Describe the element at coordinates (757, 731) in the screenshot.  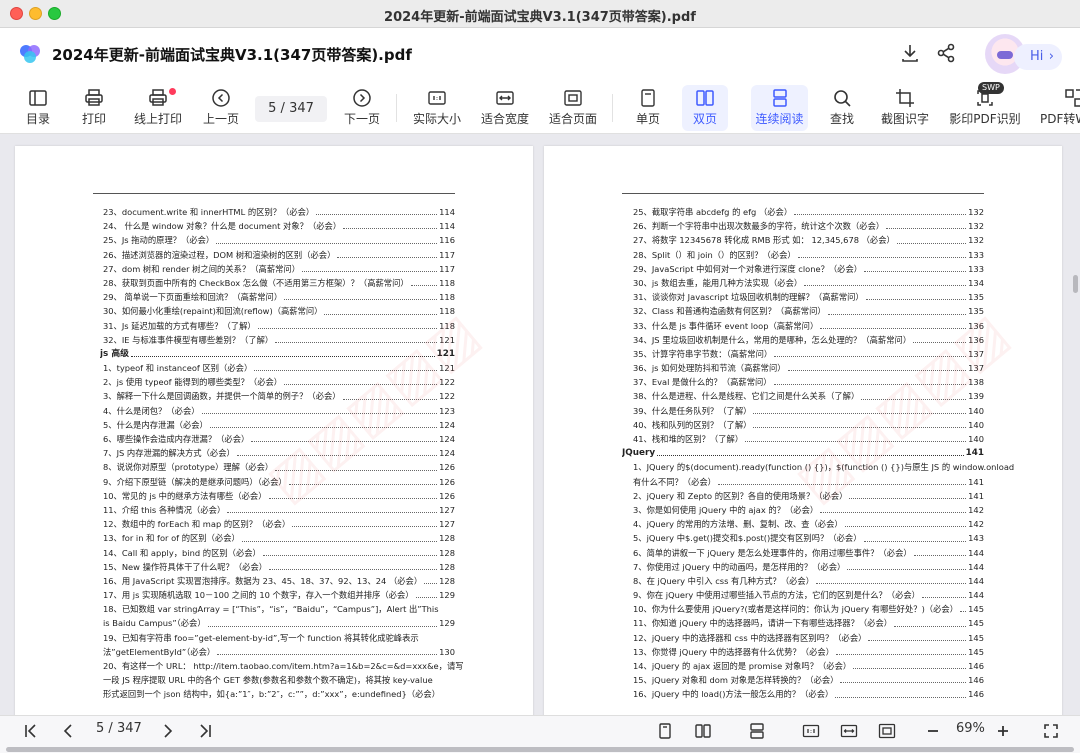
I see `continuous-icon` at that location.